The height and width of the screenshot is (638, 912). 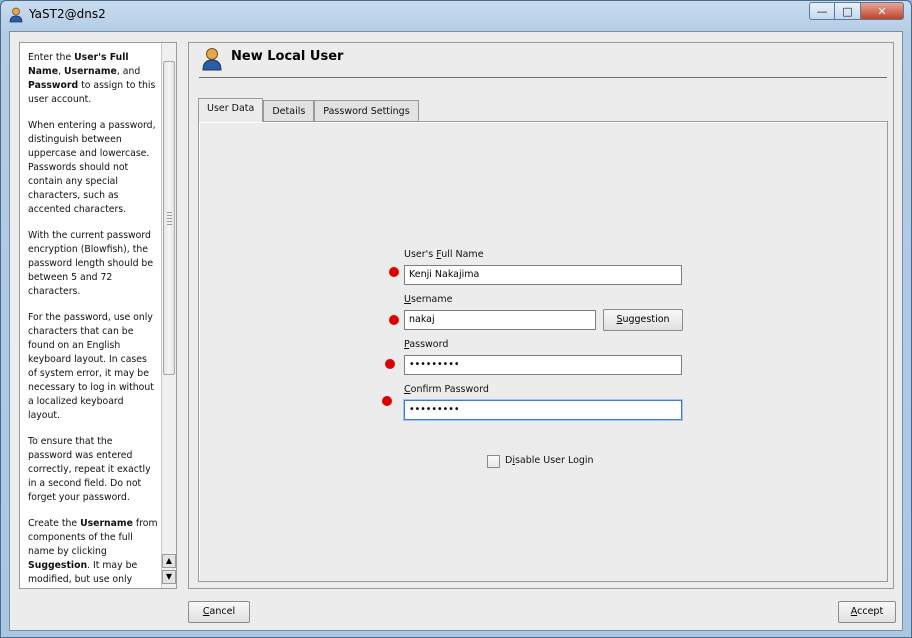 I want to click on title-bar: YaST2@dns2 — □ ✕, so click(x=456, y=15).